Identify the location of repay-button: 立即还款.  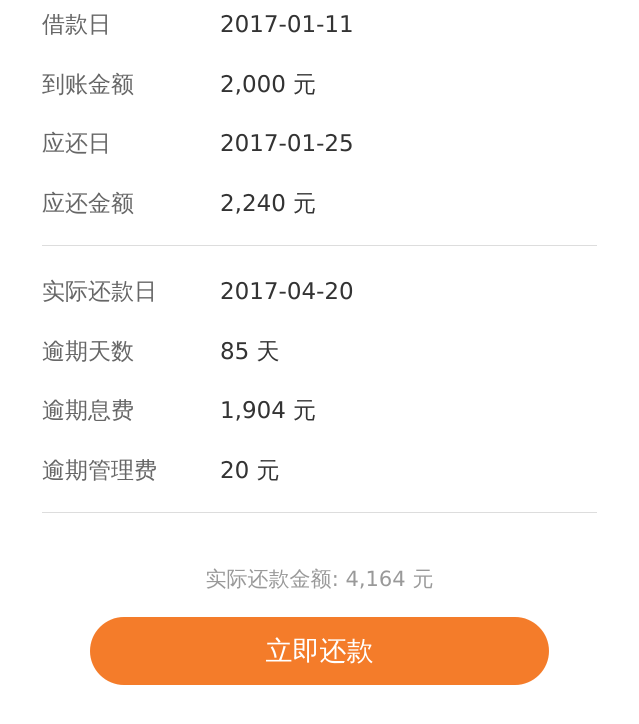
(319, 651).